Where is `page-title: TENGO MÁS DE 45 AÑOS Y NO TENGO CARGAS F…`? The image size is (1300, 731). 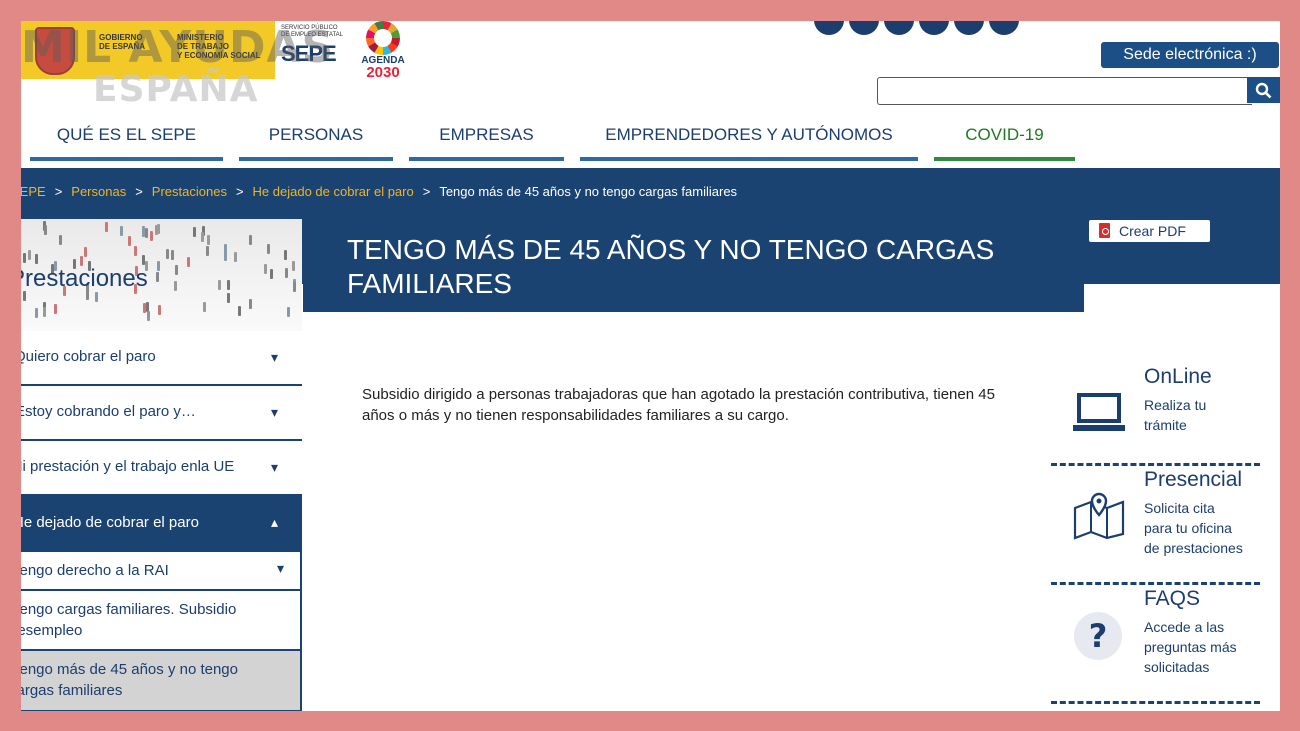
page-title: TENGO MÁS DE 45 AÑOS Y NO TENGO CARGAS F… is located at coordinates (671, 266).